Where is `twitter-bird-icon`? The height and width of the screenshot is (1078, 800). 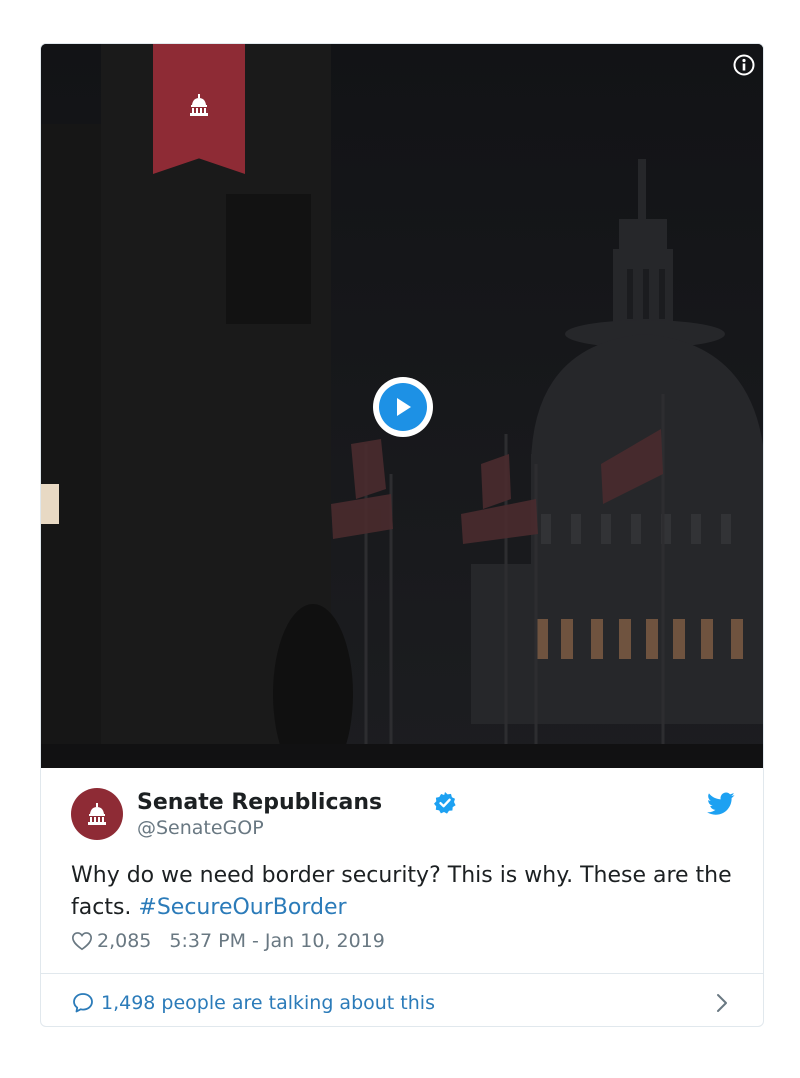 twitter-bird-icon is located at coordinates (721, 804).